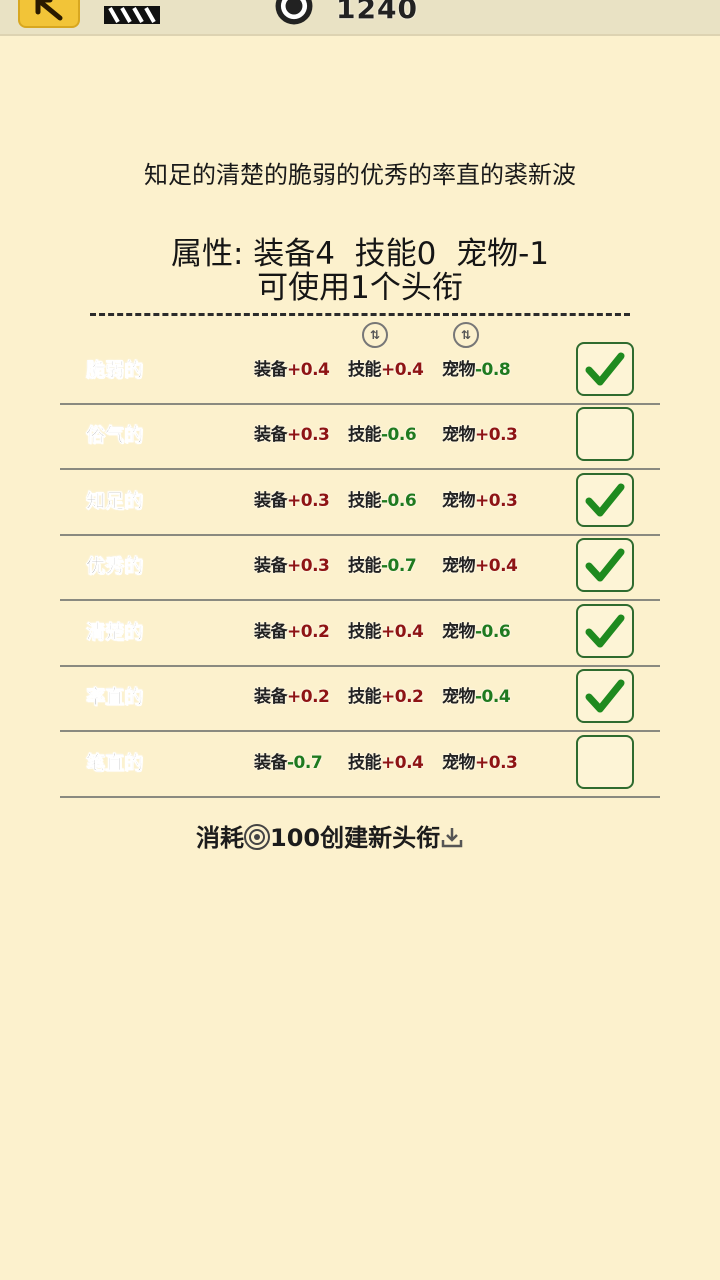 This screenshot has height=1280, width=720. I want to click on trait-row: 优秀的 装备+0.3 技能-0.7 宠物+0.4, so click(360, 567).